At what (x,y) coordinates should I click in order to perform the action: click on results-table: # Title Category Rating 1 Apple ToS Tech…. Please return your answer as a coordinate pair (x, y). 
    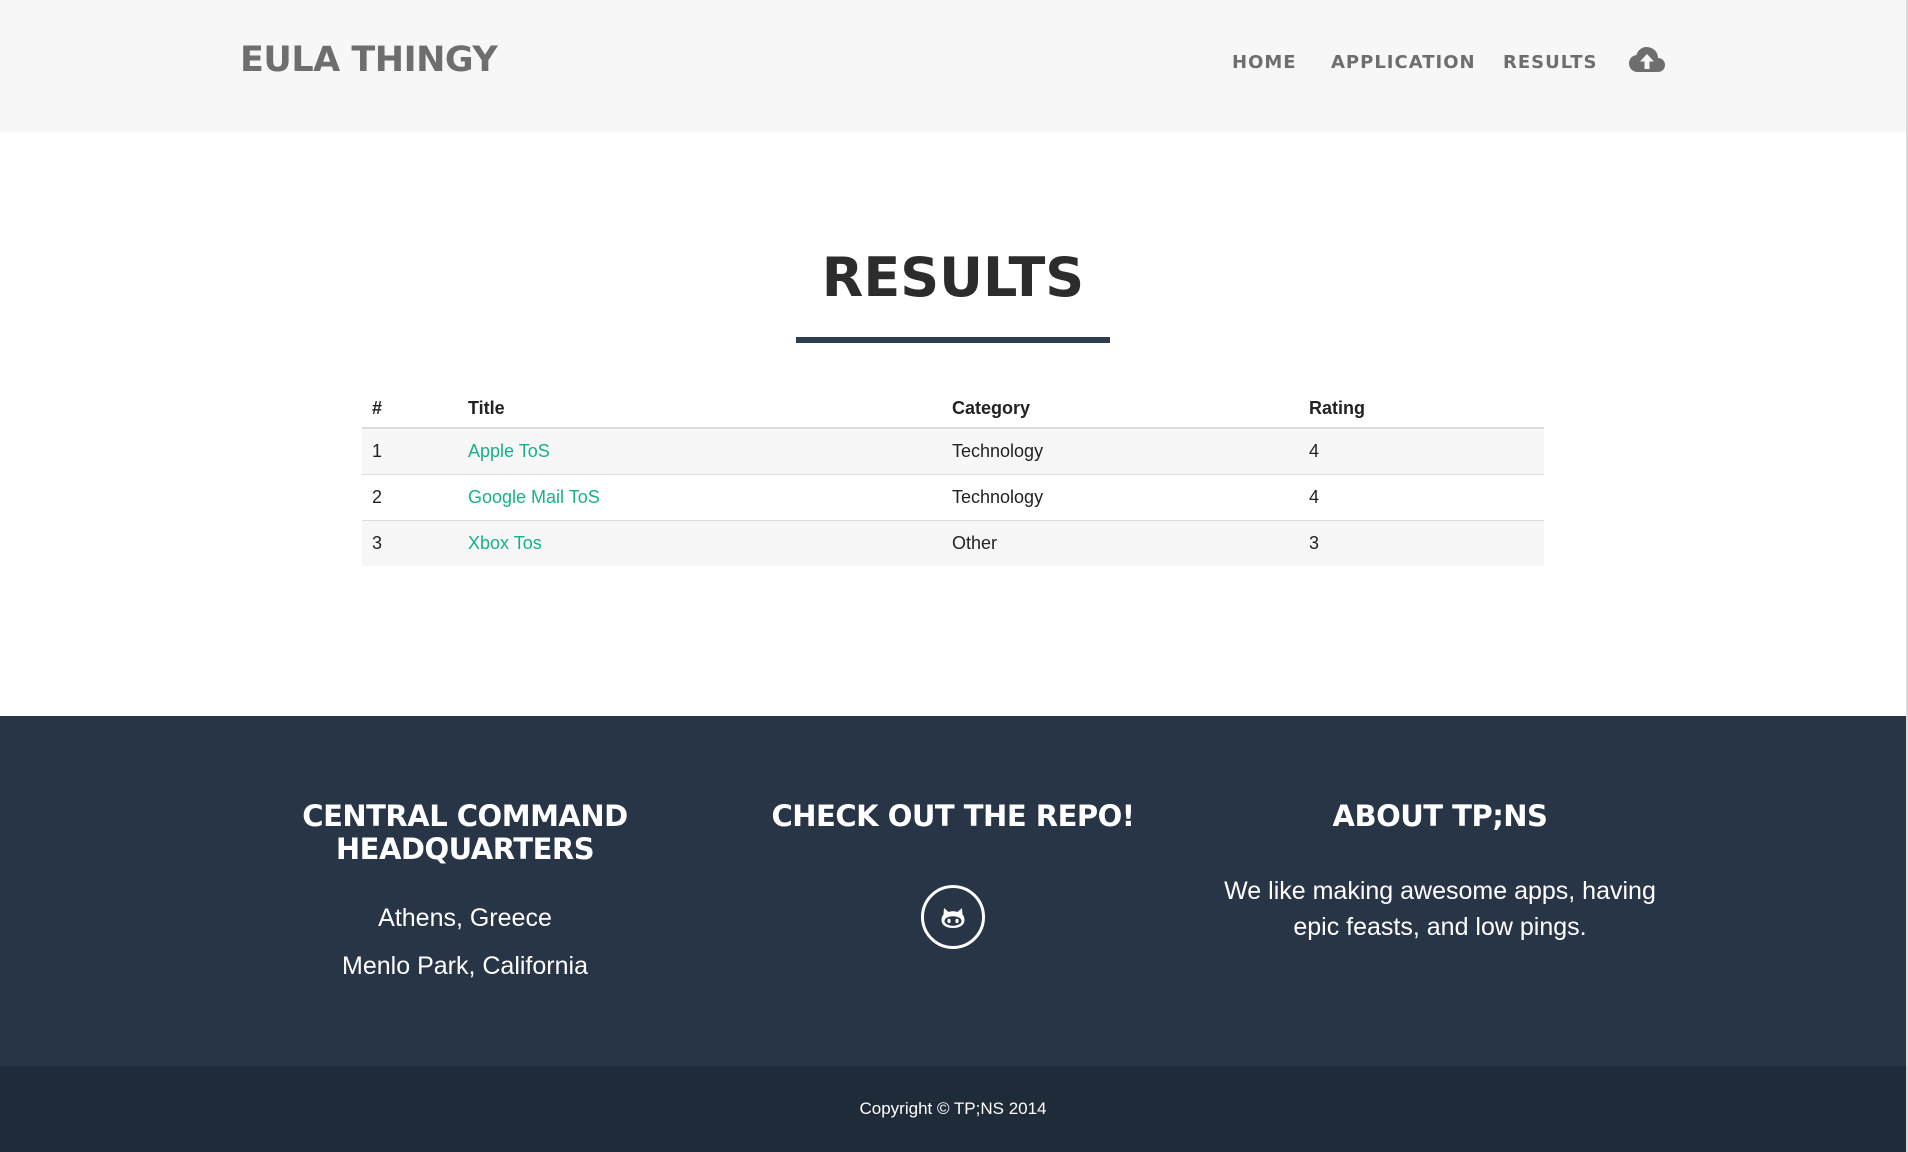
    Looking at the image, I should click on (953, 478).